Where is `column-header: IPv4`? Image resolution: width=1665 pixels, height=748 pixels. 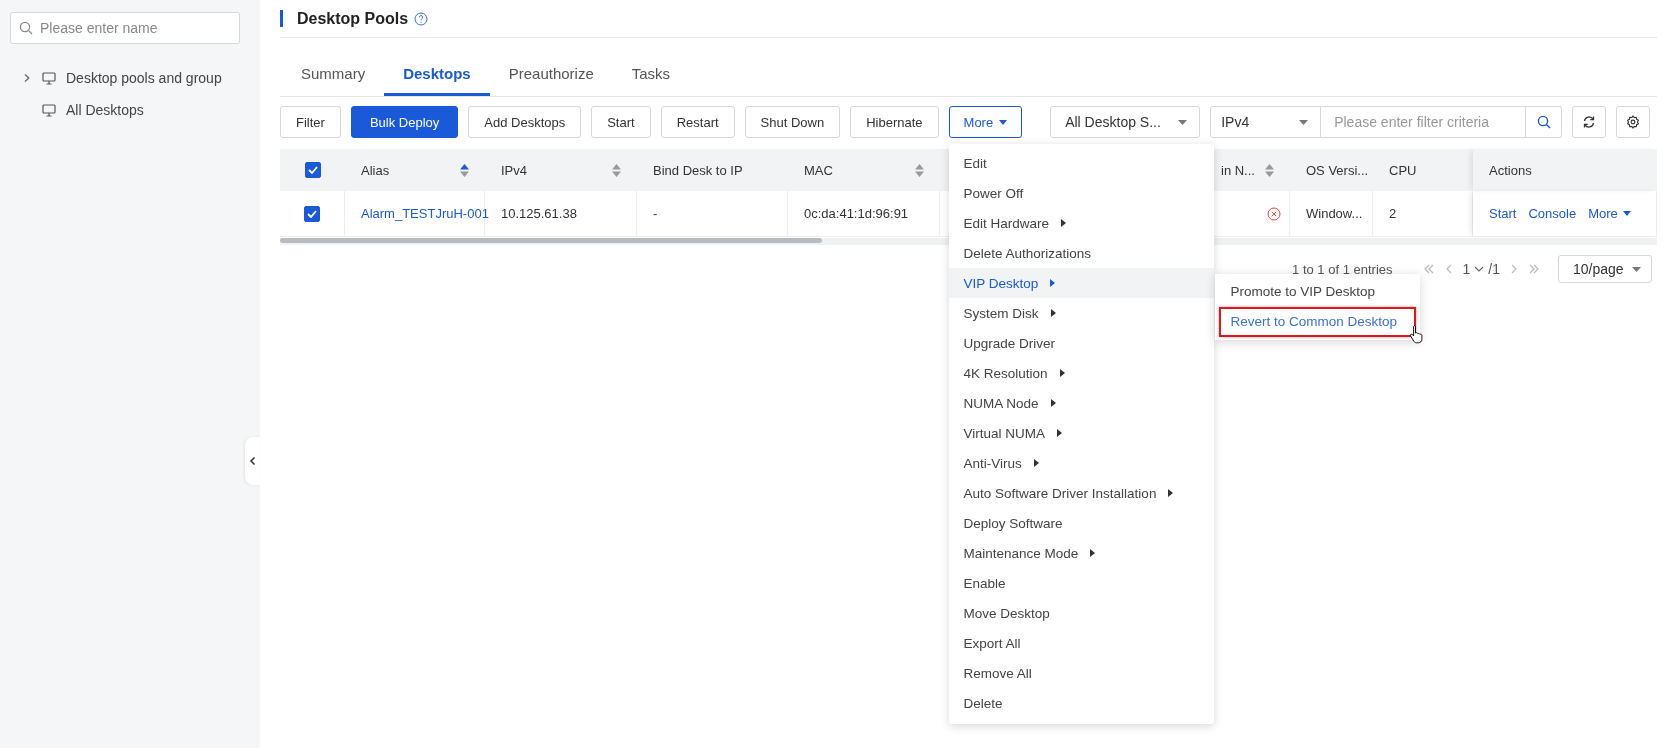
column-header: IPv4 is located at coordinates (514, 170).